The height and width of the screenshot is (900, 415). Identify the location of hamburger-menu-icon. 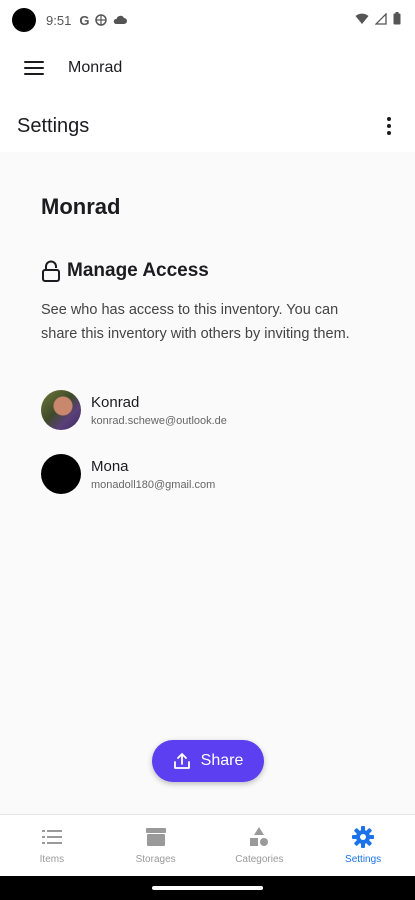
(34, 68).